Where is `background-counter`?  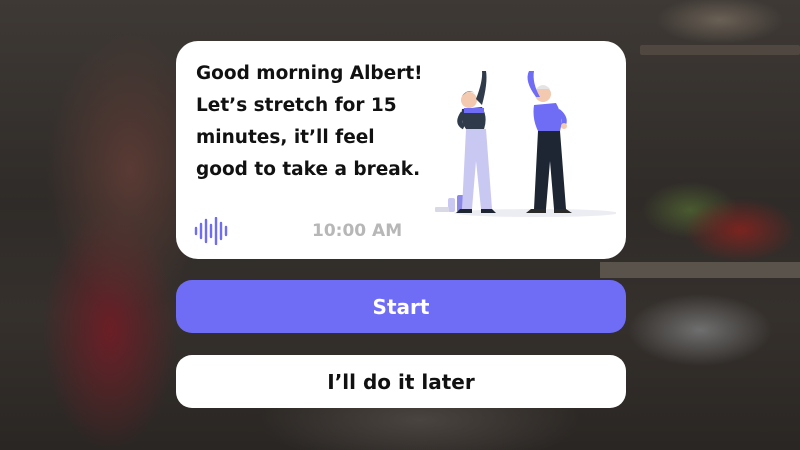
background-counter is located at coordinates (700, 270).